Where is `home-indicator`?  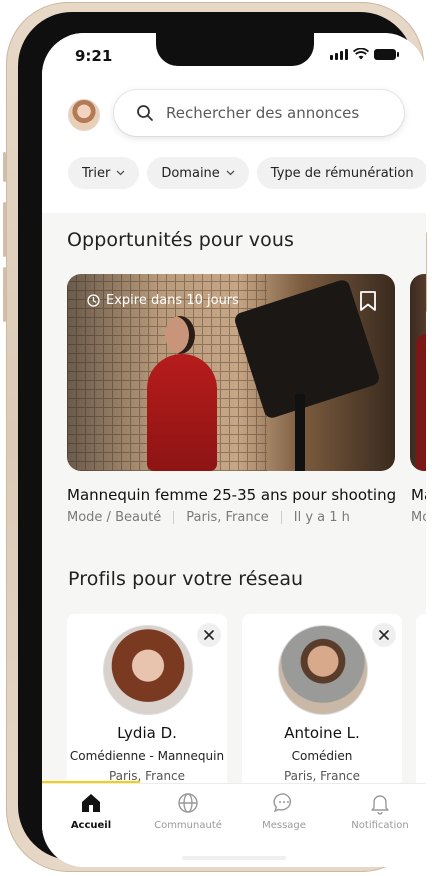 home-indicator is located at coordinates (234, 858).